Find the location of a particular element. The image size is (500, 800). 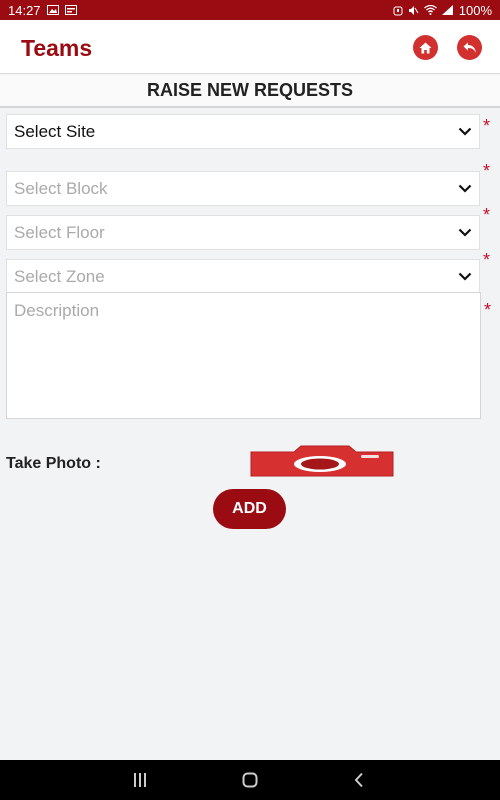

floor-select-placeholder: Select Floor is located at coordinates (59, 232).